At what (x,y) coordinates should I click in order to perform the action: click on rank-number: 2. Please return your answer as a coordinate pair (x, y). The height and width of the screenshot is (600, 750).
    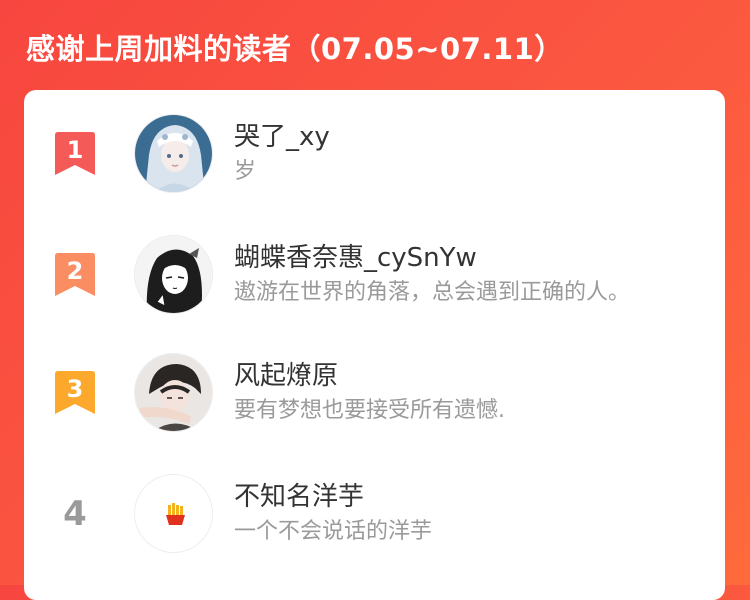
    Looking at the image, I should click on (75, 271).